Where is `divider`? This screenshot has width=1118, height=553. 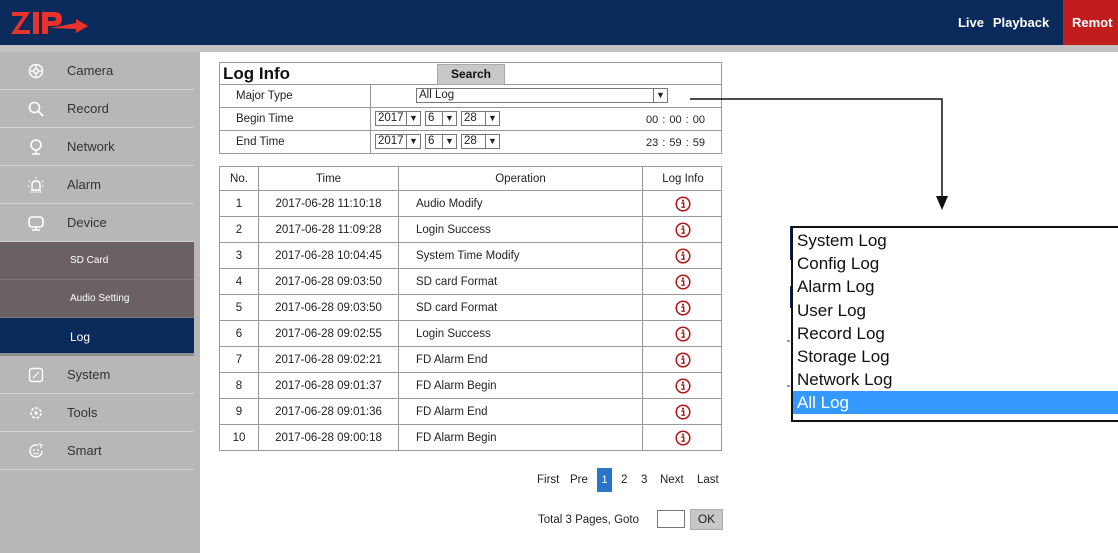 divider is located at coordinates (370, 142).